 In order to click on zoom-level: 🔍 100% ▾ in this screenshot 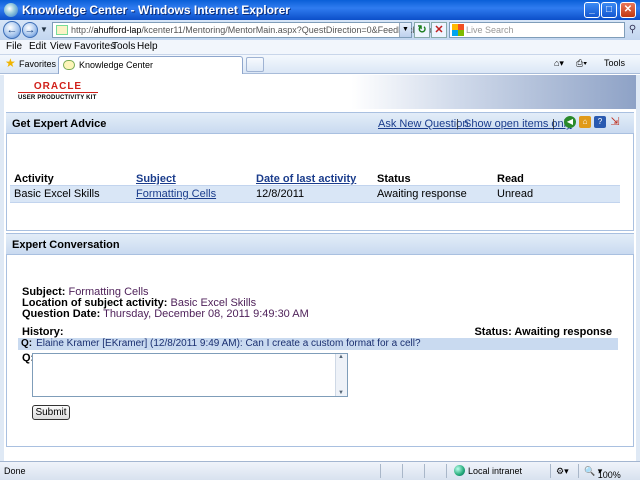, I will do `click(602, 473)`.